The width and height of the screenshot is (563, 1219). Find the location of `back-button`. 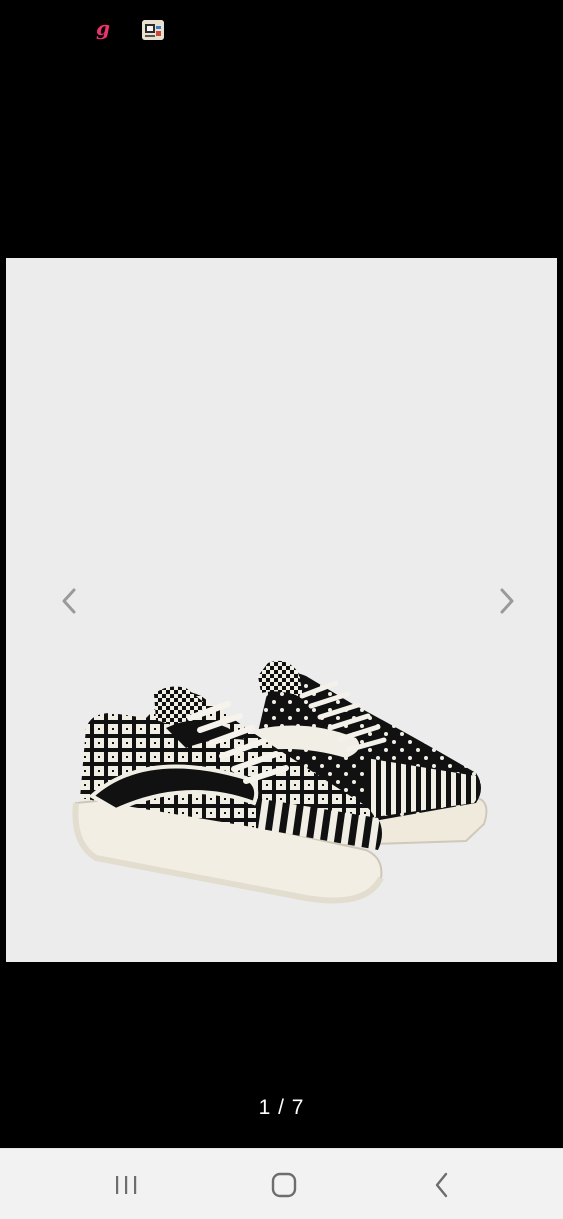

back-button is located at coordinates (442, 1185).